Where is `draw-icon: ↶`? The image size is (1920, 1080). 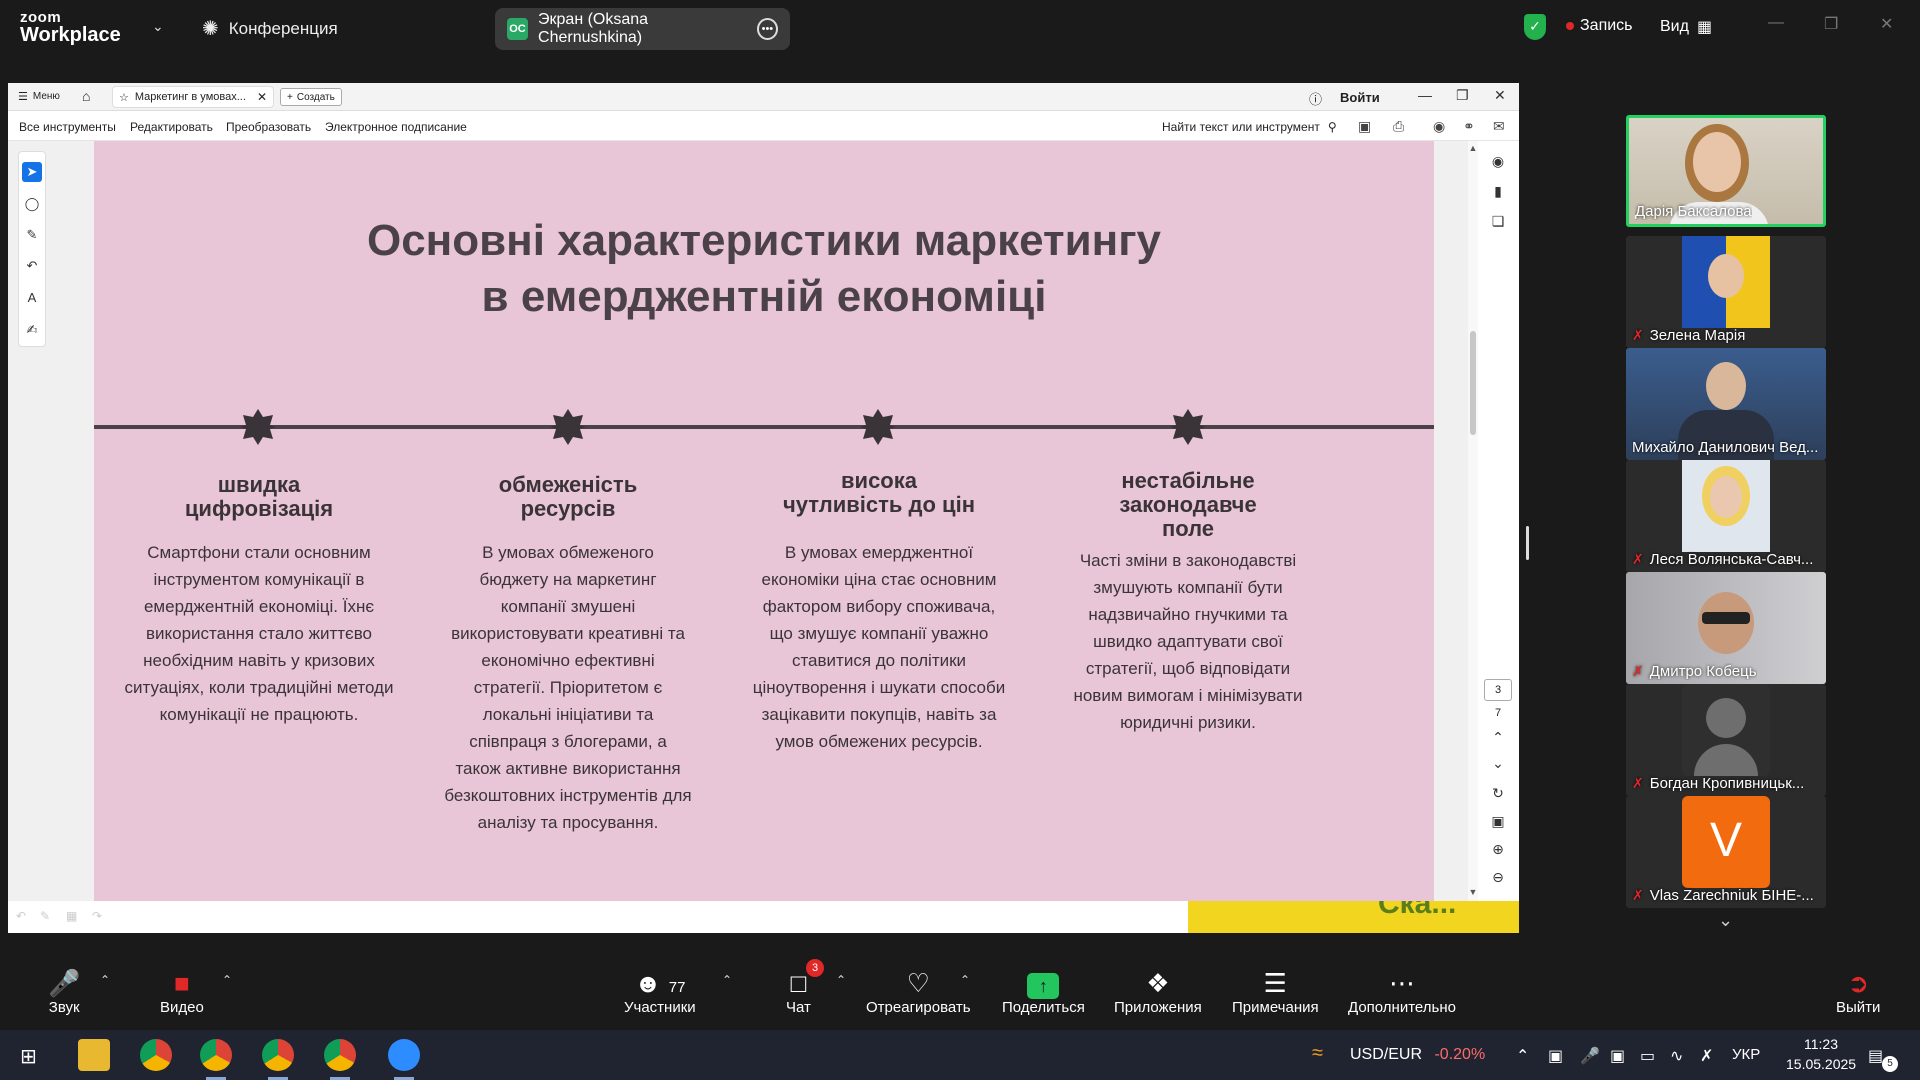 draw-icon: ↶ is located at coordinates (32, 266).